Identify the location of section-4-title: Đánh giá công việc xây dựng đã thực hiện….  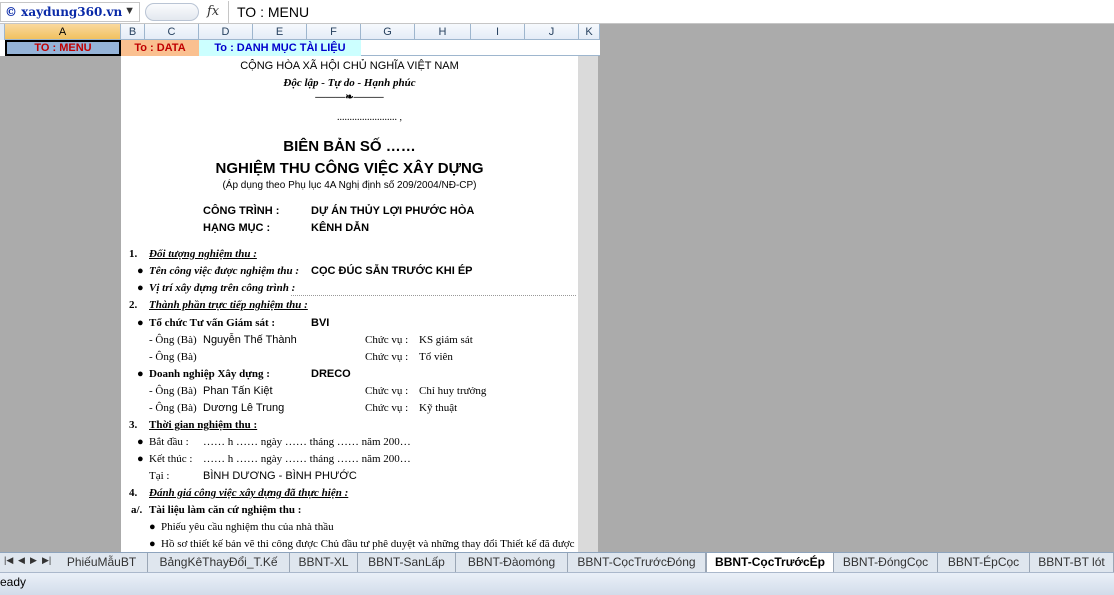
(249, 493).